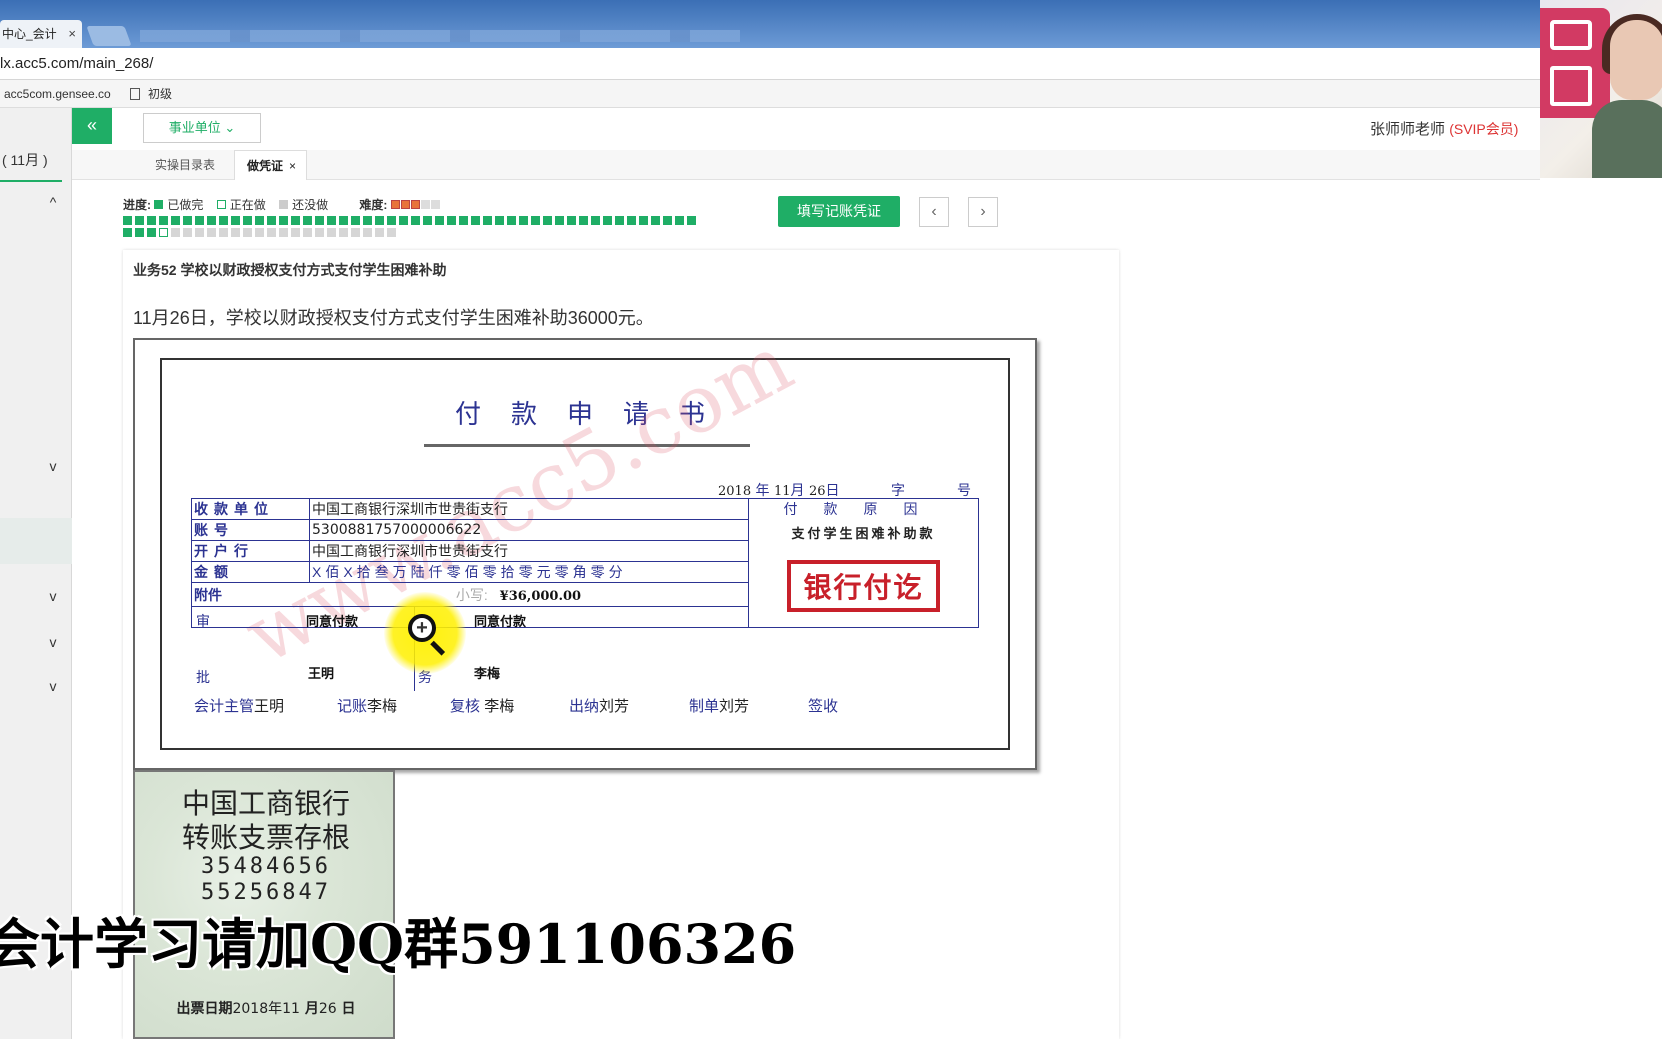 The height and width of the screenshot is (1039, 1662). I want to click on chevron-up-icon: ^, so click(53, 202).